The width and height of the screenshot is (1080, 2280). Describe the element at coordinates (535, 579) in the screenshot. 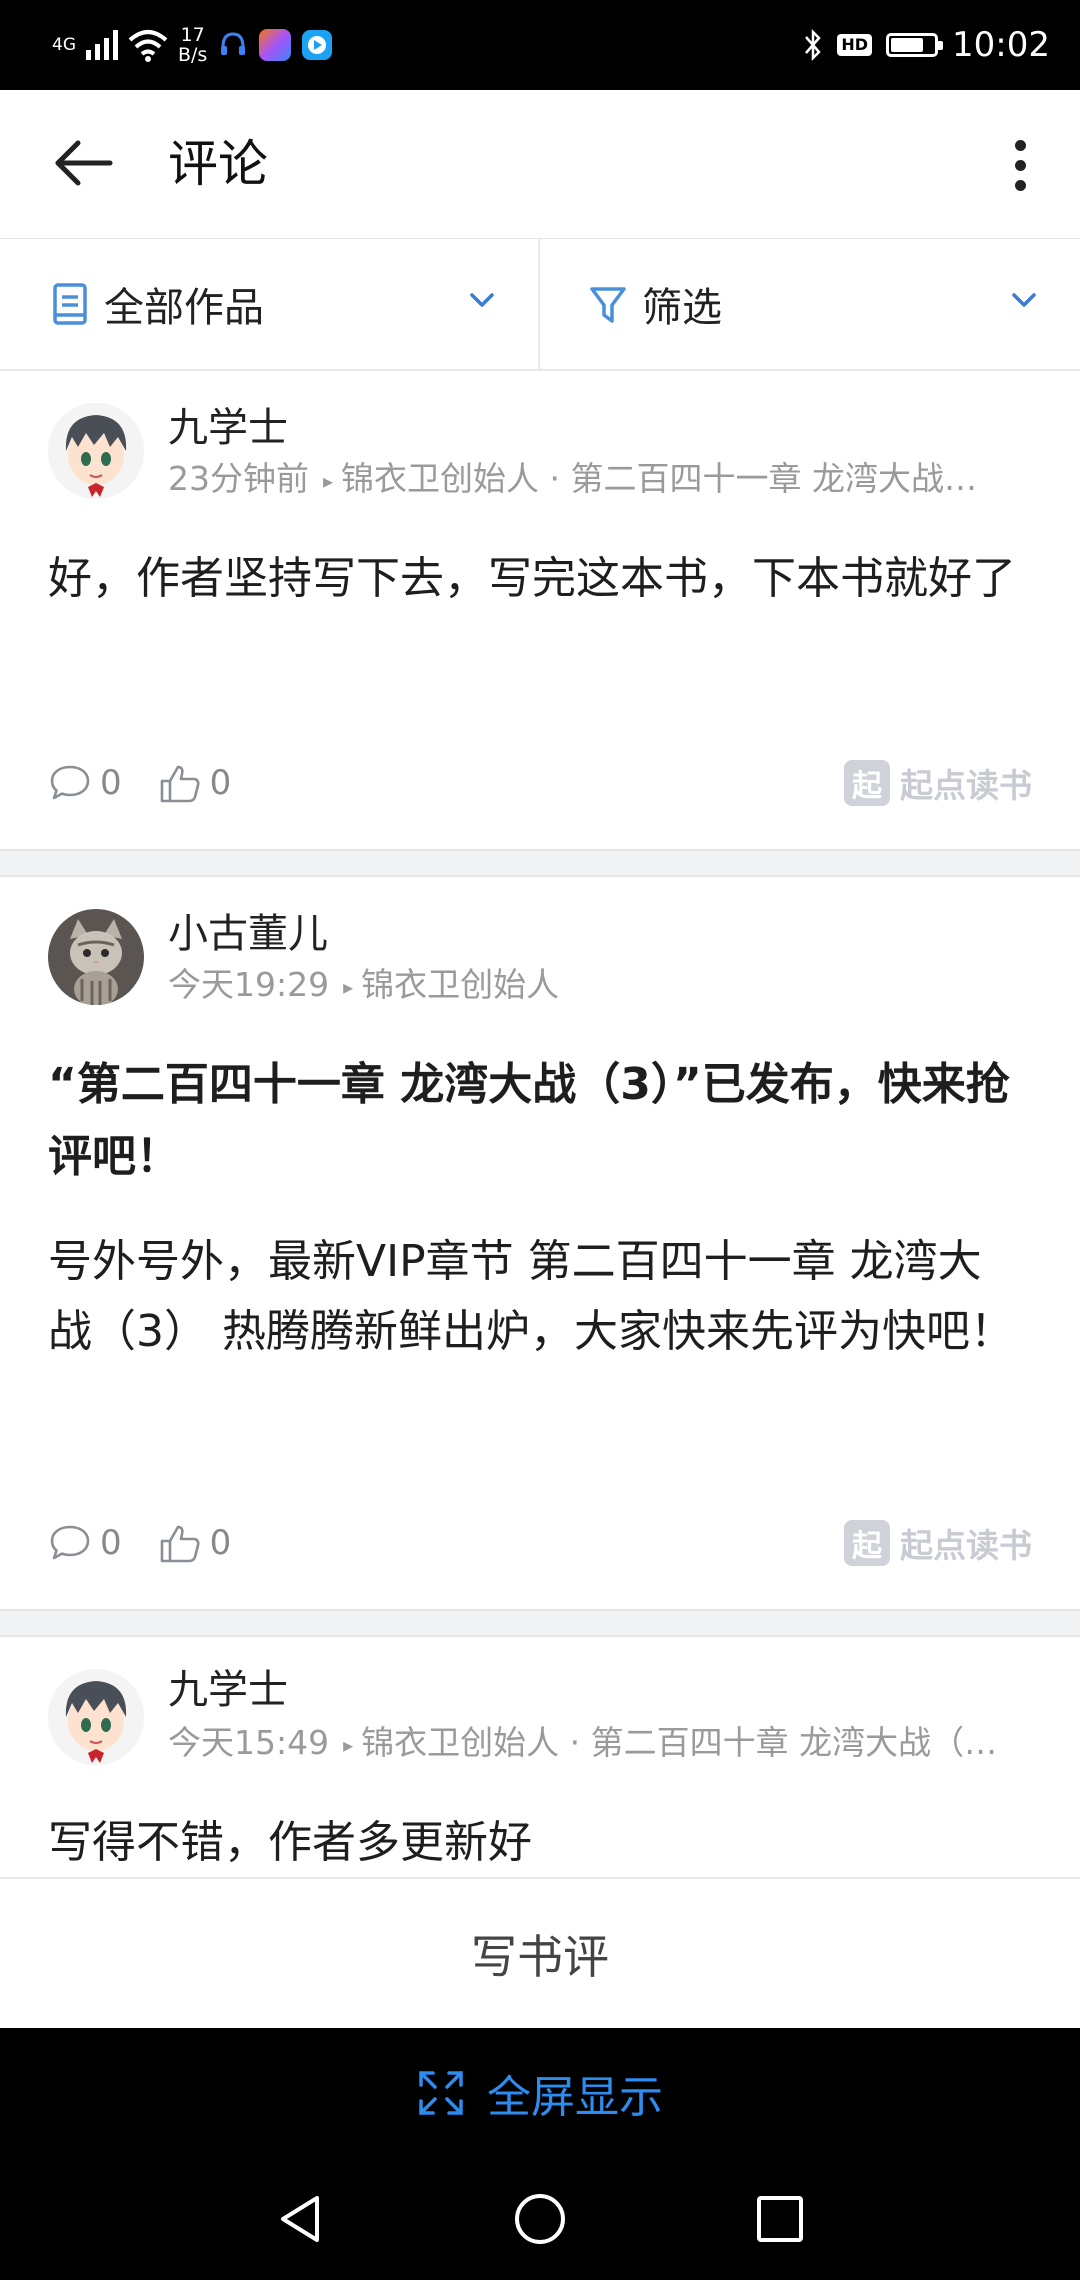

I see `review-body: 好，作者坚持写下去，写完这本书，下本书就好了` at that location.